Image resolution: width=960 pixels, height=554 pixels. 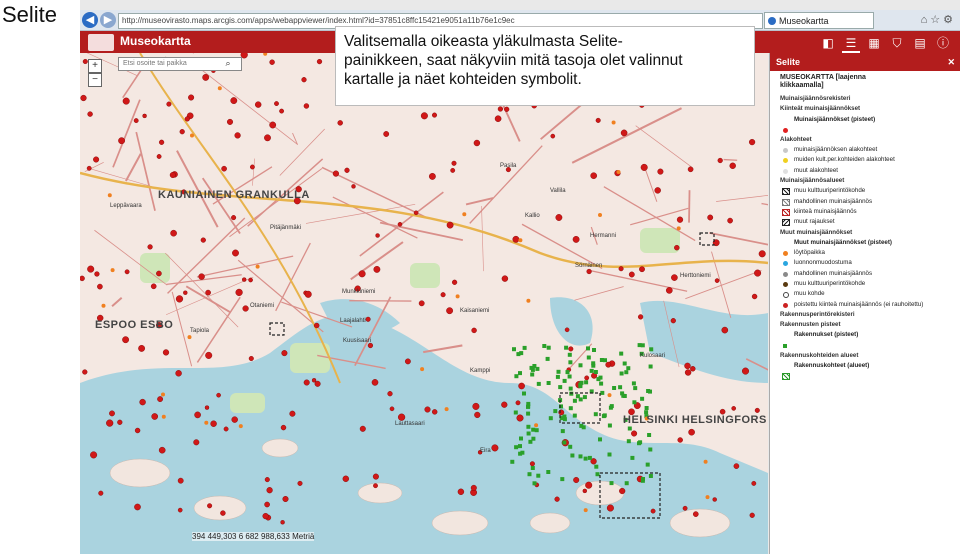 What do you see at coordinates (788, 62) in the screenshot?
I see `legend-panel-title: Selite` at bounding box center [788, 62].